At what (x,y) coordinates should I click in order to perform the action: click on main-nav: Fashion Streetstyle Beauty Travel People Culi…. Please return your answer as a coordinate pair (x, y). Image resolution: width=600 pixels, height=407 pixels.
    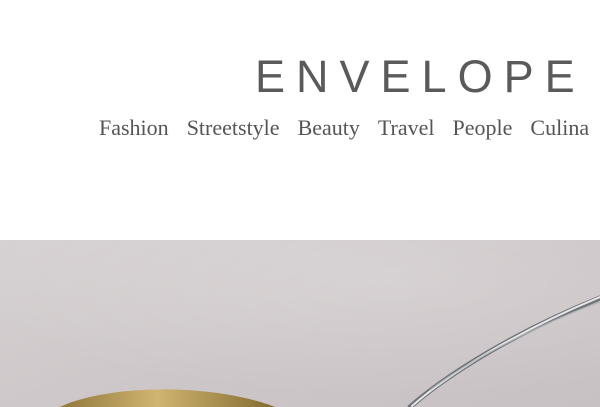
    Looking at the image, I should click on (349, 128).